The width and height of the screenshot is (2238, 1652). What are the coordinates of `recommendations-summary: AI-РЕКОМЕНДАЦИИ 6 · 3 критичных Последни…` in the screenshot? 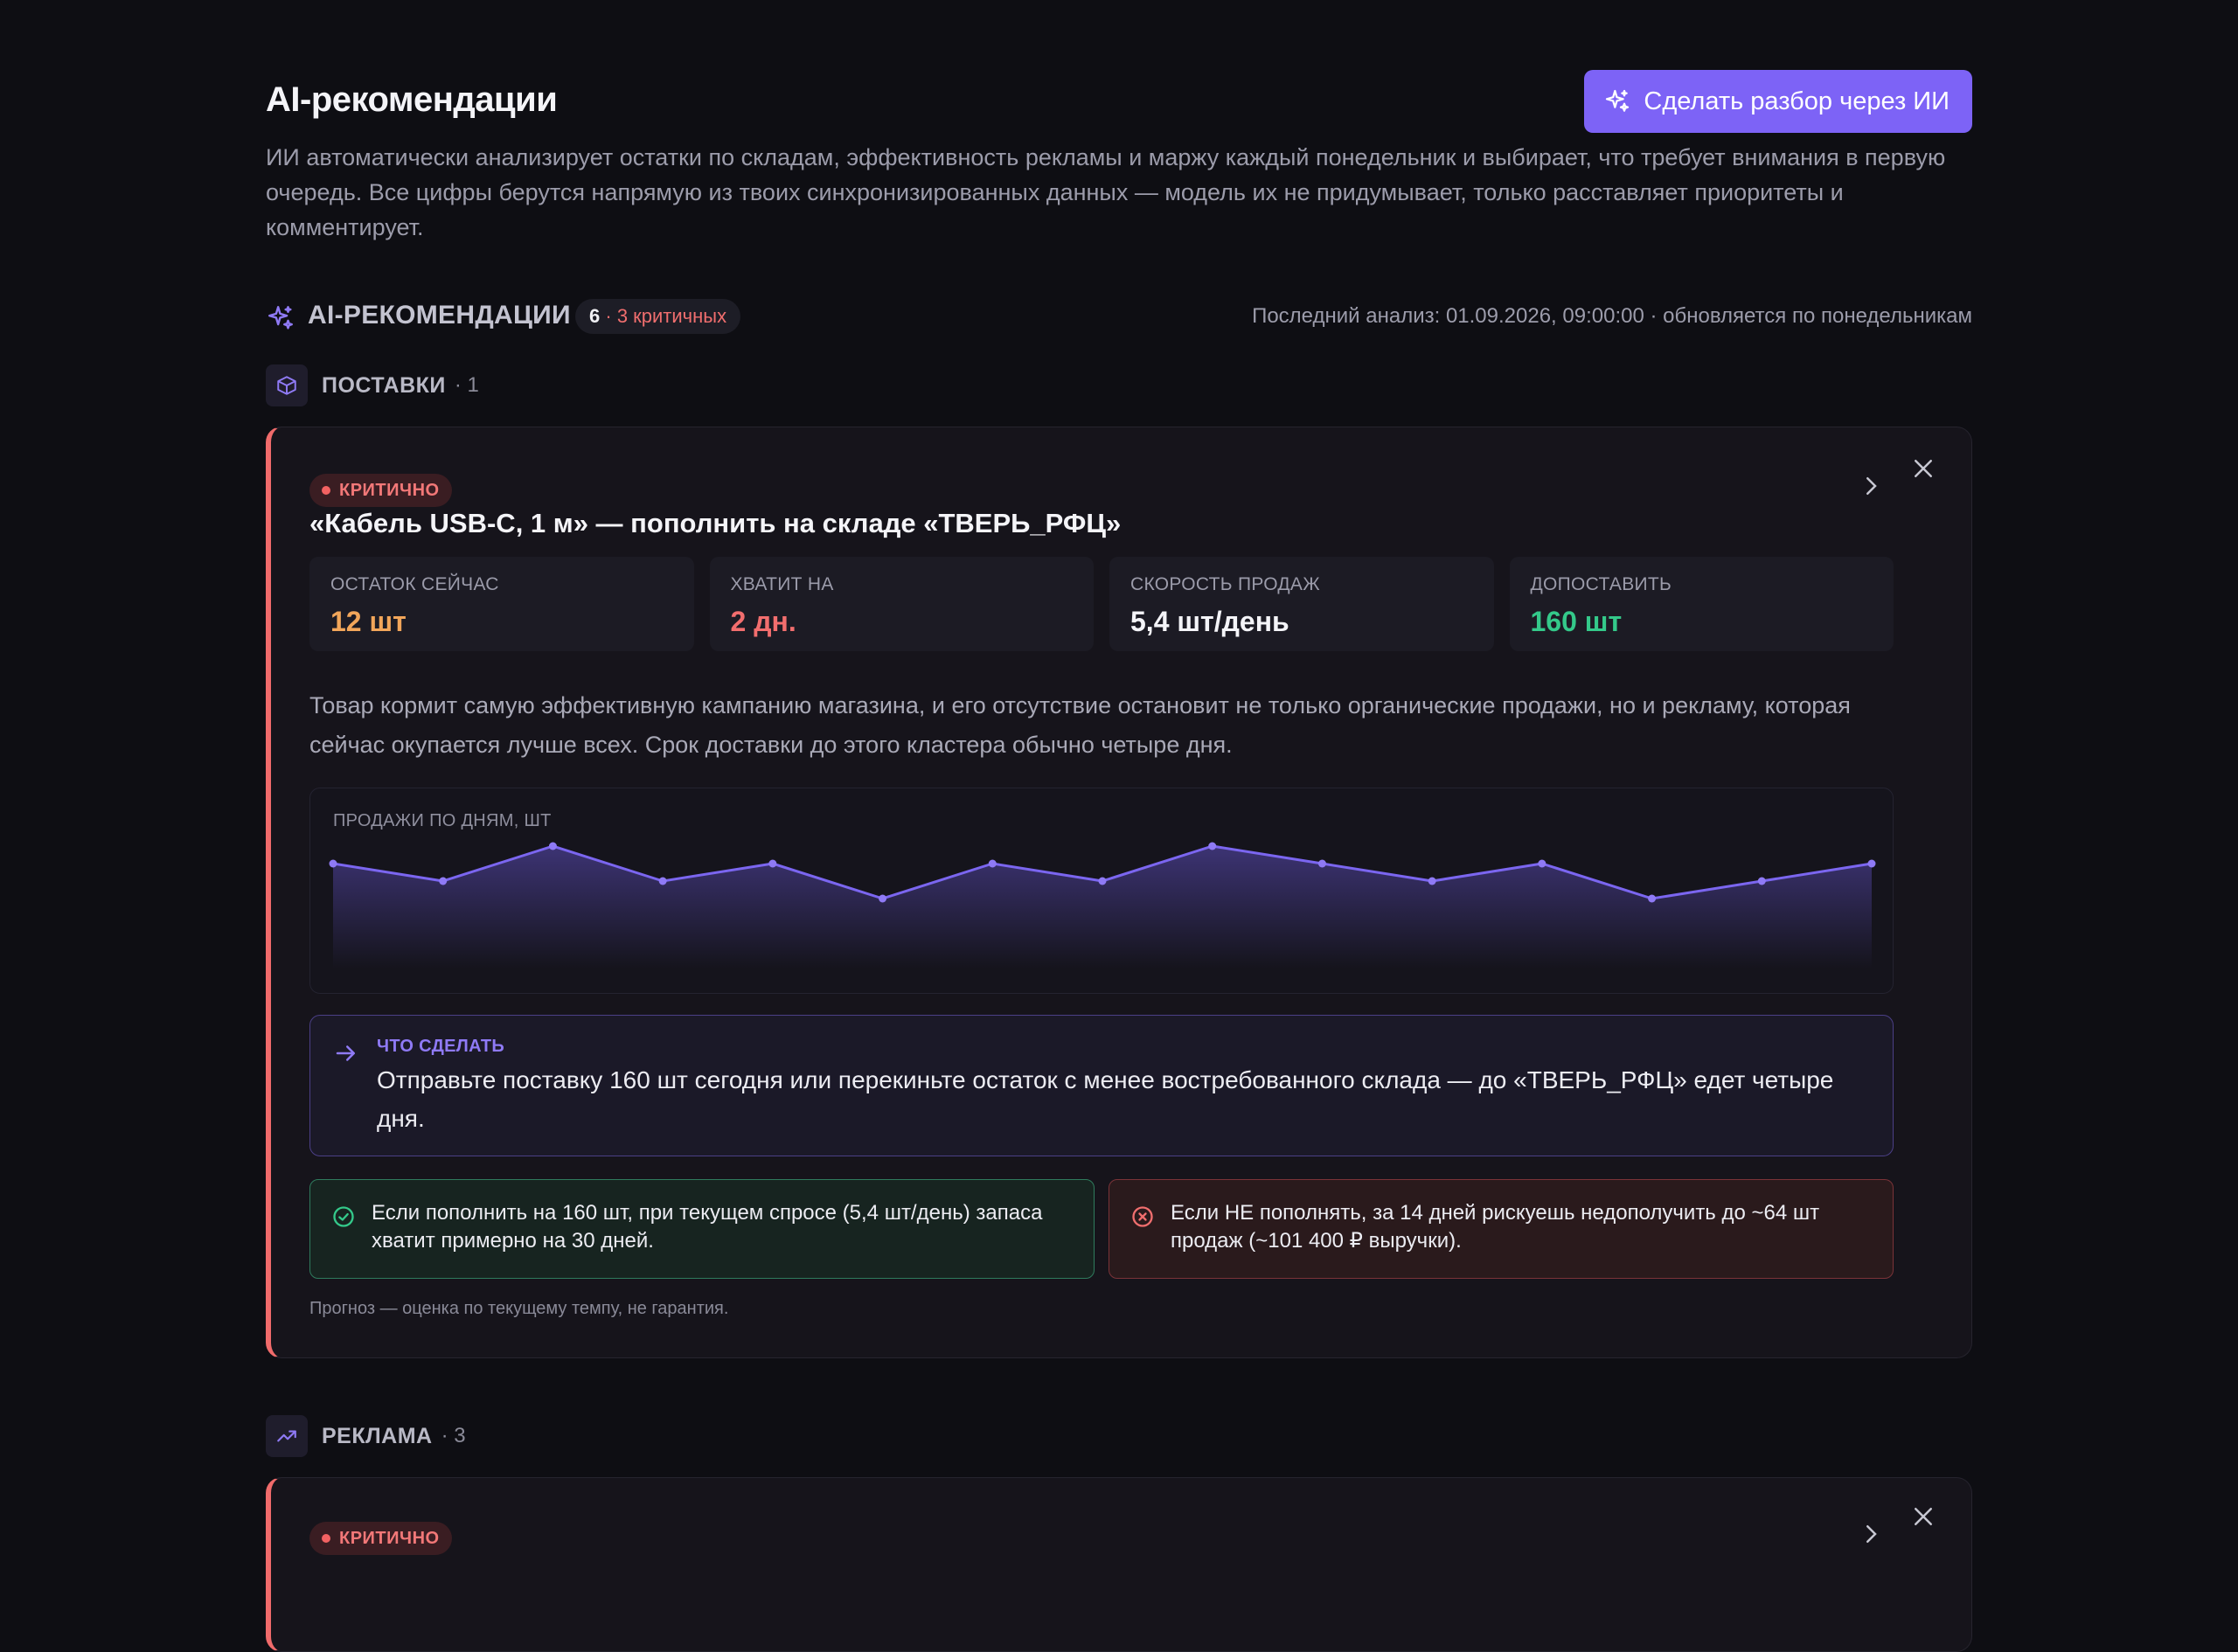 It's located at (1119, 319).